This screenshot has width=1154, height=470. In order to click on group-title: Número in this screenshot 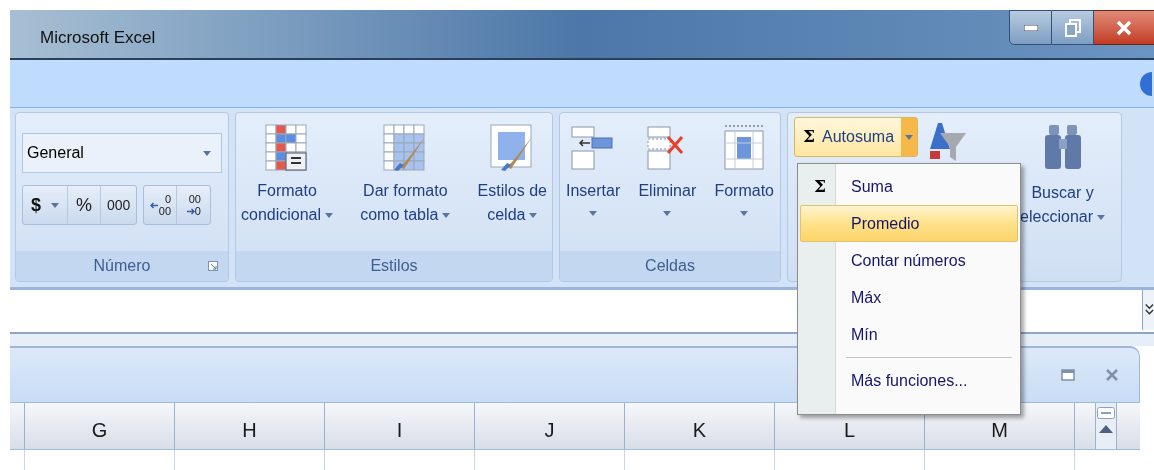, I will do `click(122, 266)`.